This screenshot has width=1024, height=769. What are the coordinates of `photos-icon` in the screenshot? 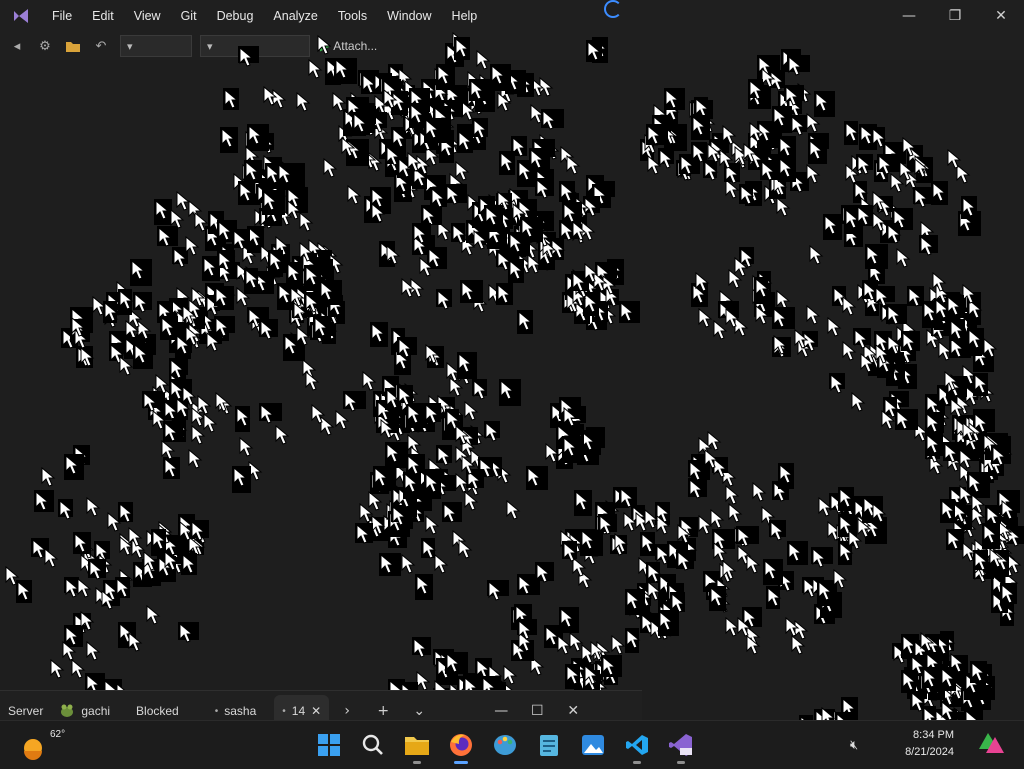 It's located at (593, 745).